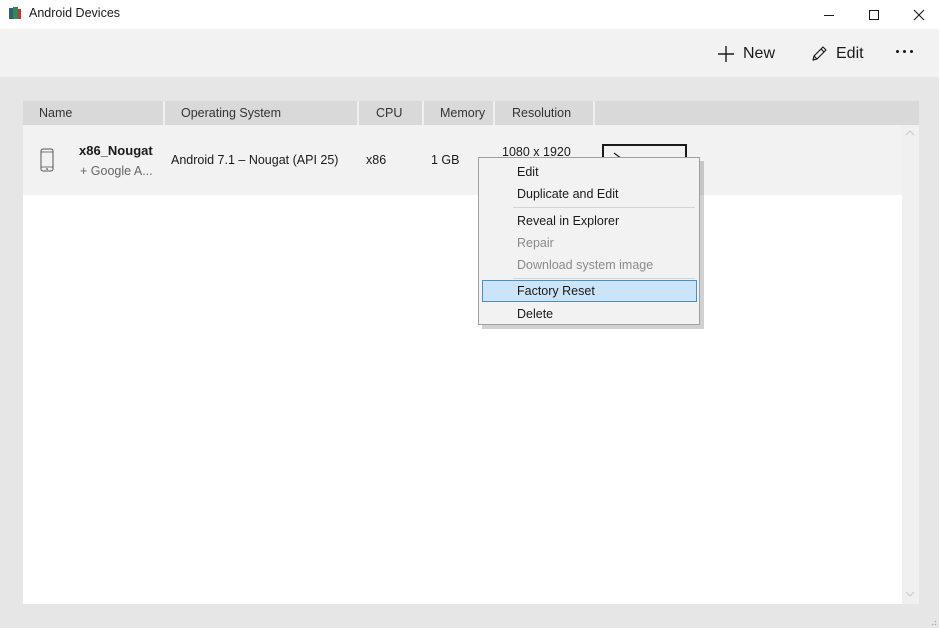  What do you see at coordinates (910, 364) in the screenshot?
I see `vertical-scrollbar` at bounding box center [910, 364].